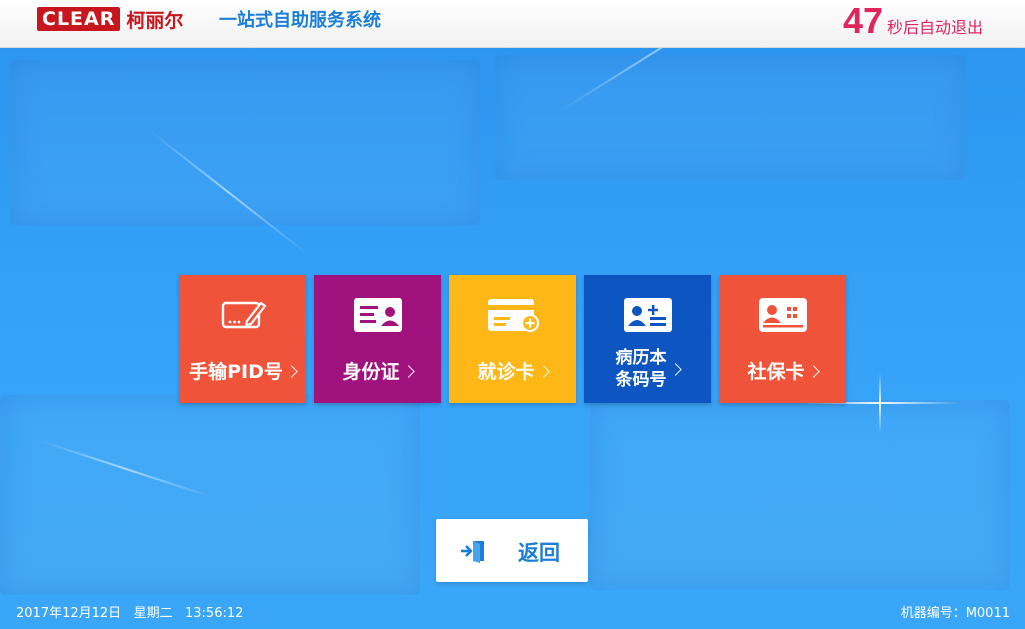  Describe the element at coordinates (300, 20) in the screenshot. I see `system-title: 一站式自助服务系统` at that location.